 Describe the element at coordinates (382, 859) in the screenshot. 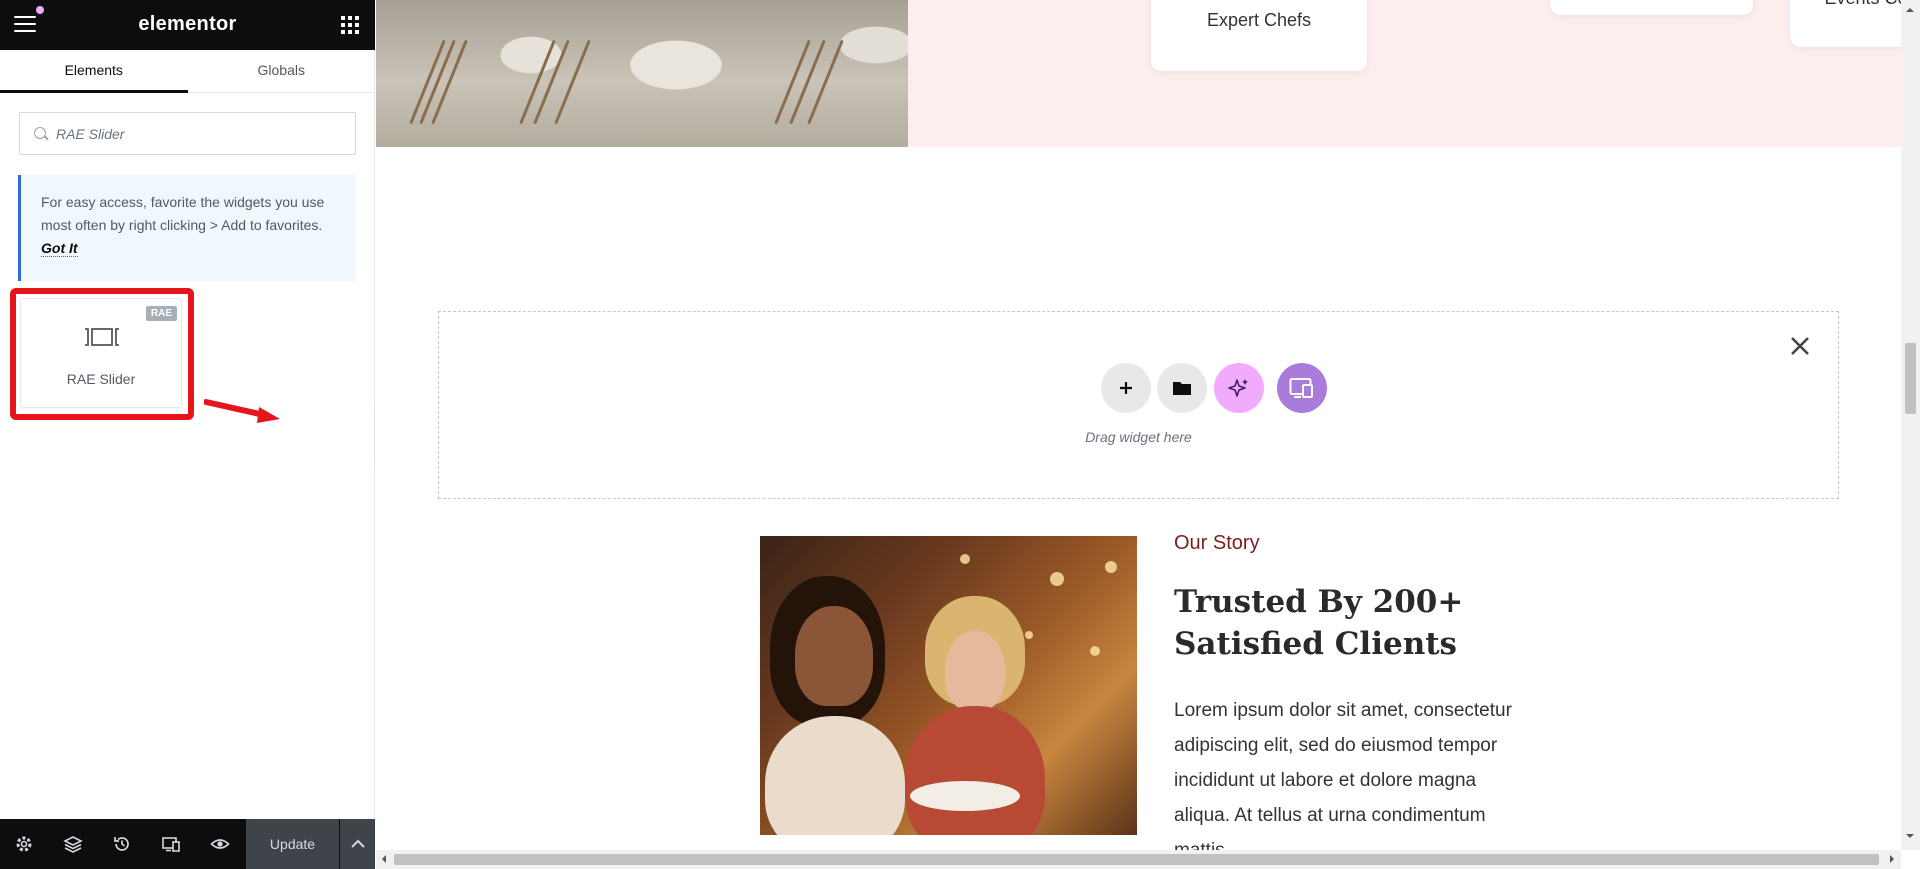

I see `scroll-left-icon` at that location.